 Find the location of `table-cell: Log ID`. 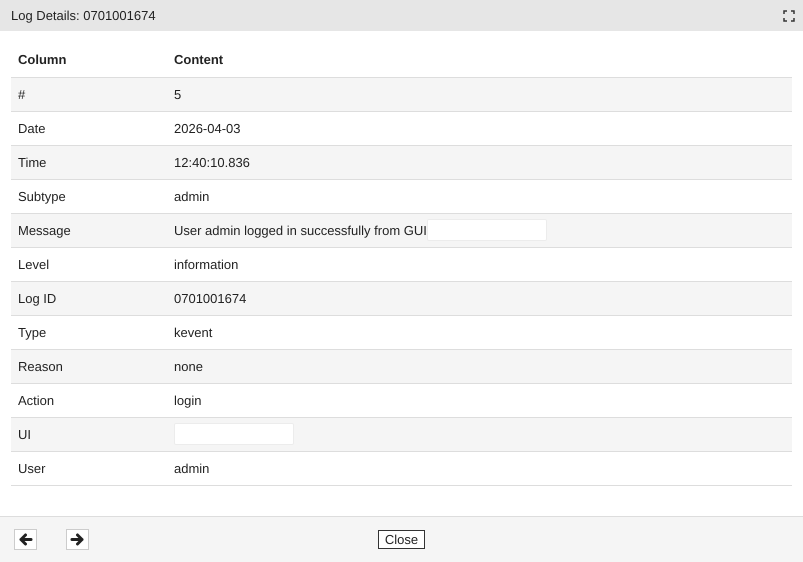

table-cell: Log ID is located at coordinates (37, 298).